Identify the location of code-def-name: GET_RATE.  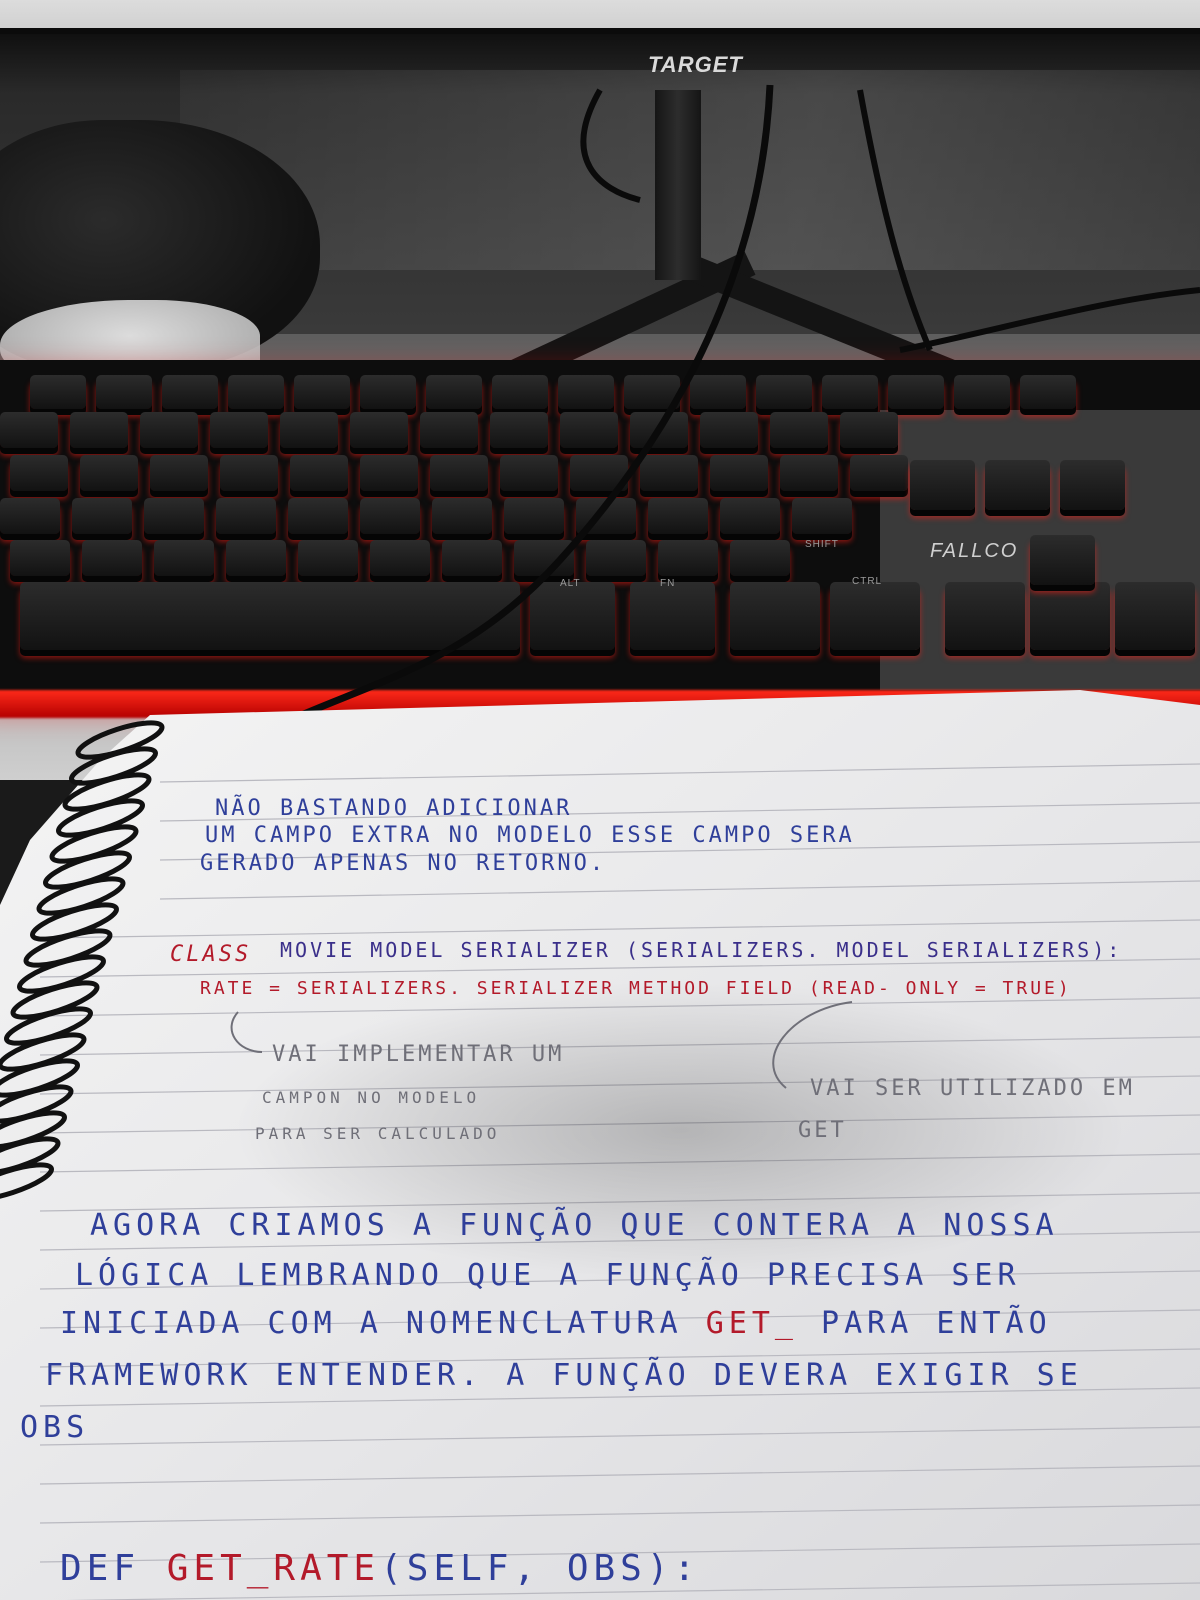
(273, 1568).